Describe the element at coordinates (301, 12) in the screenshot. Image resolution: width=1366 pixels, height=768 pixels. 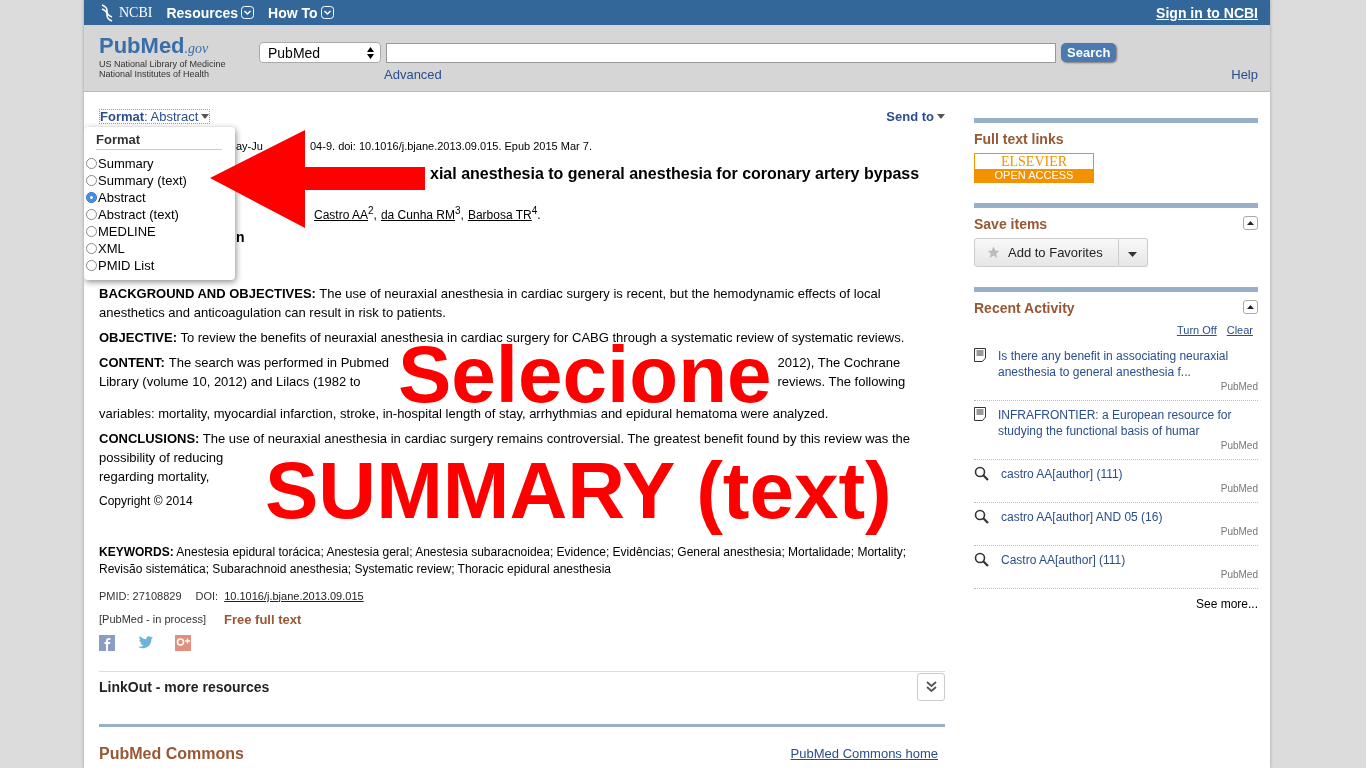
I see `menu-button: How To` at that location.